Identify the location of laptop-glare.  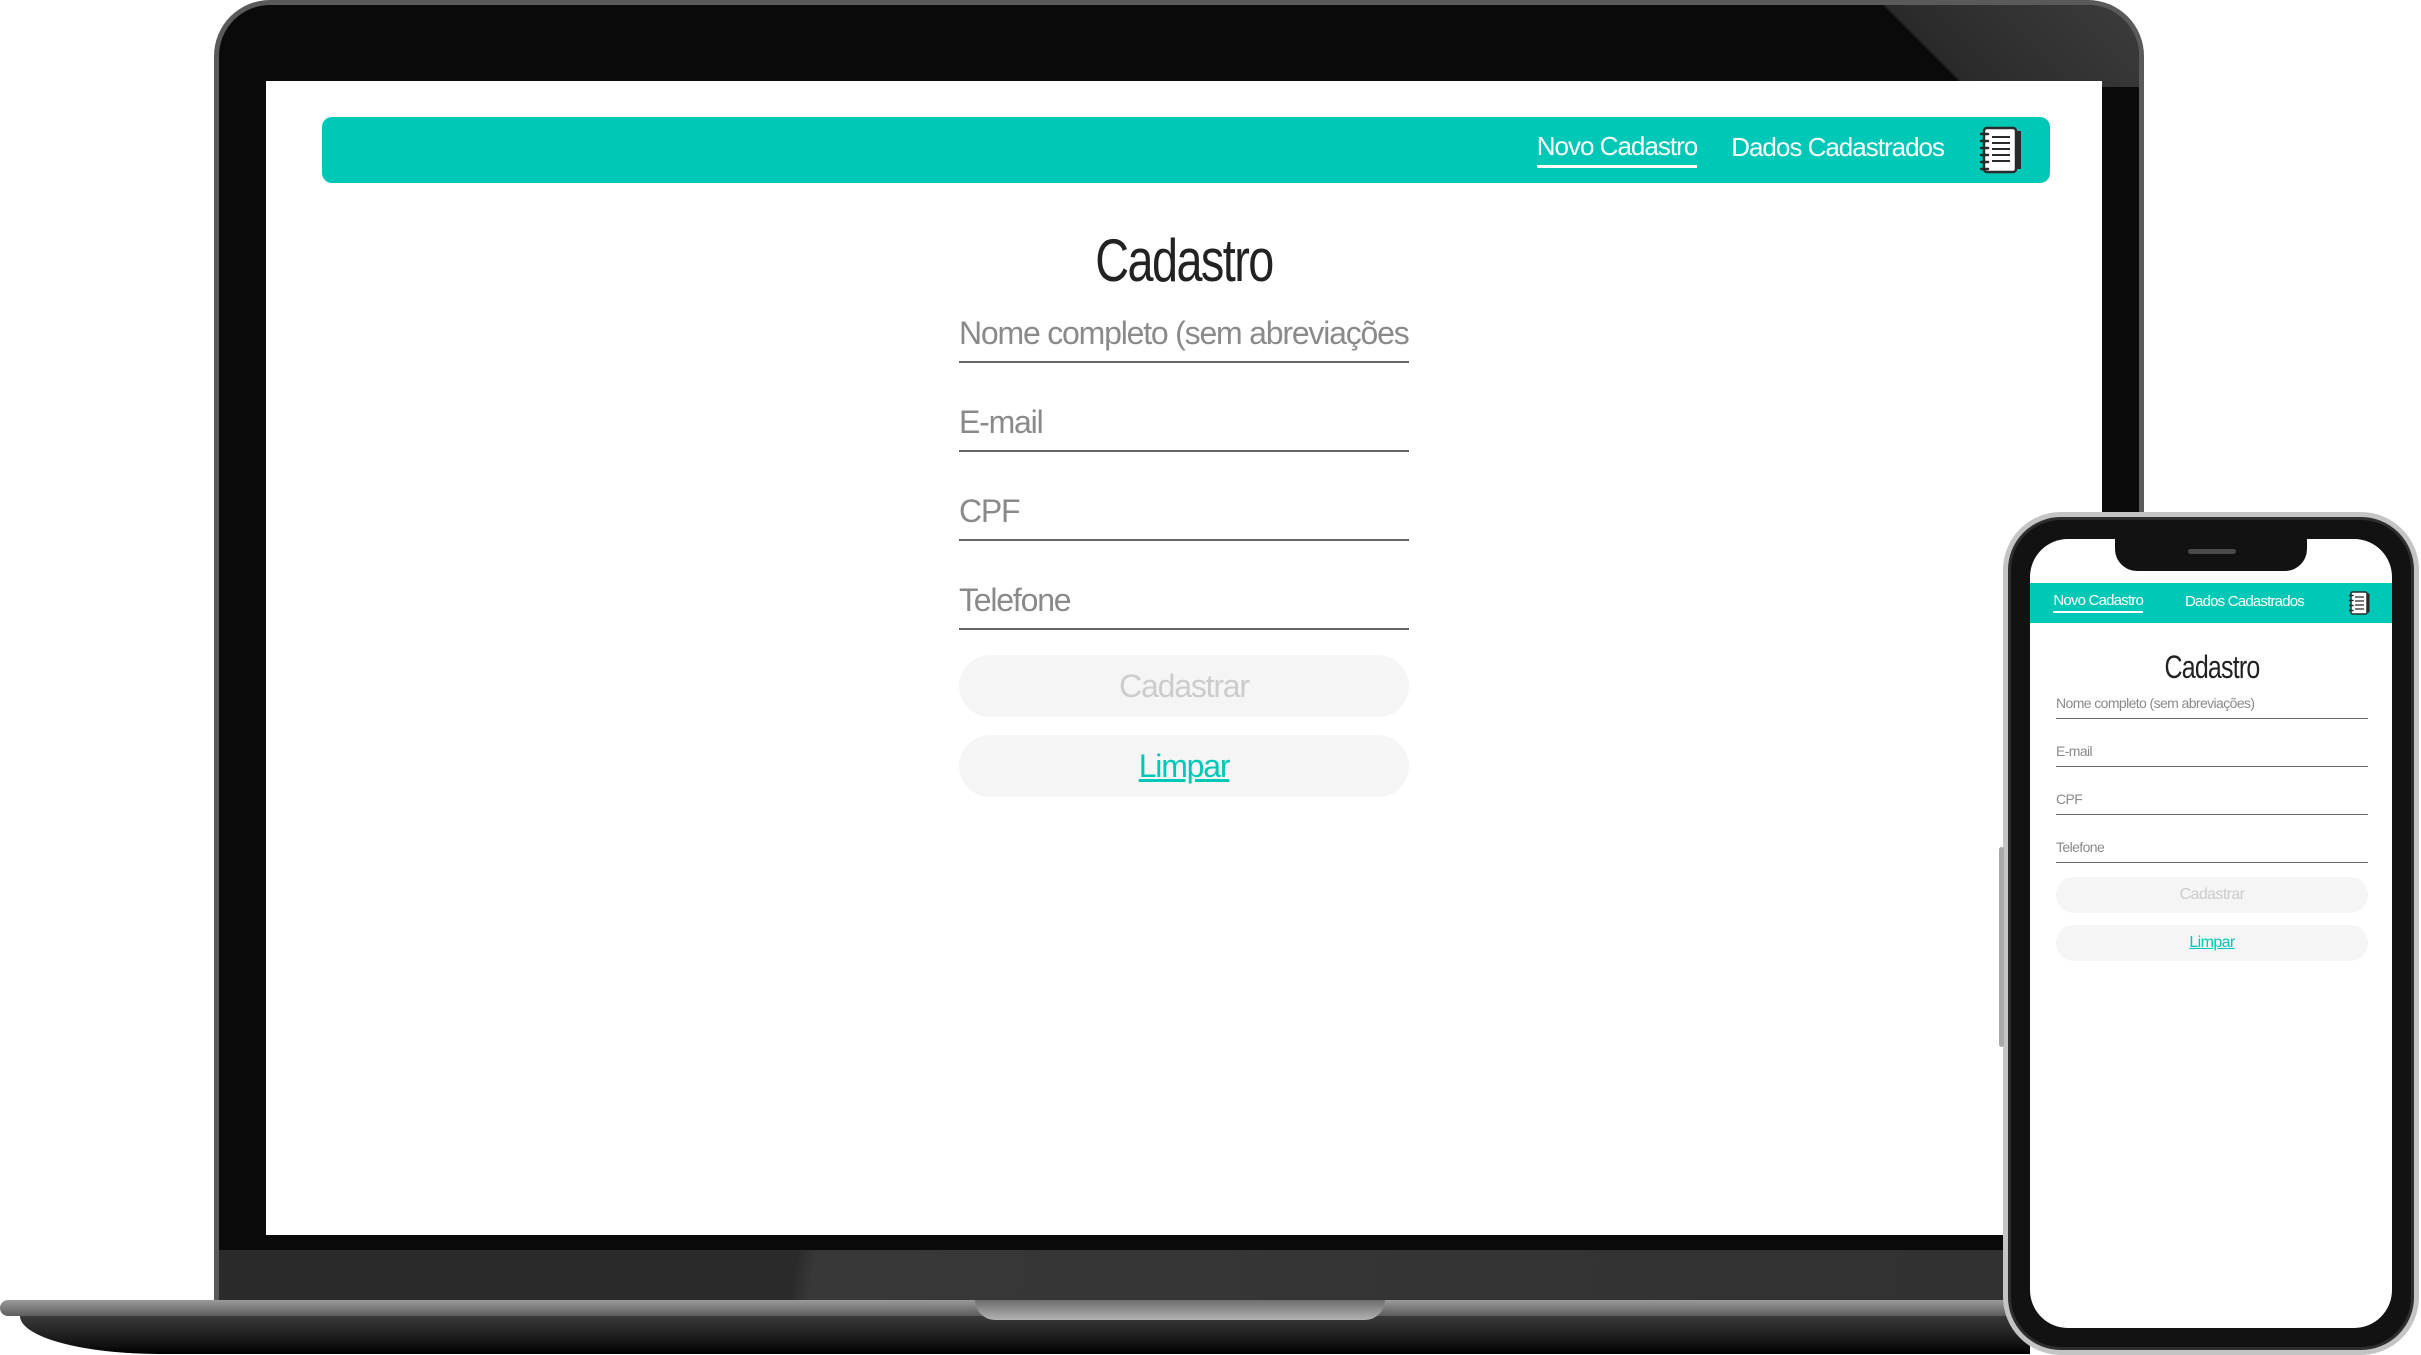
(1969, 46).